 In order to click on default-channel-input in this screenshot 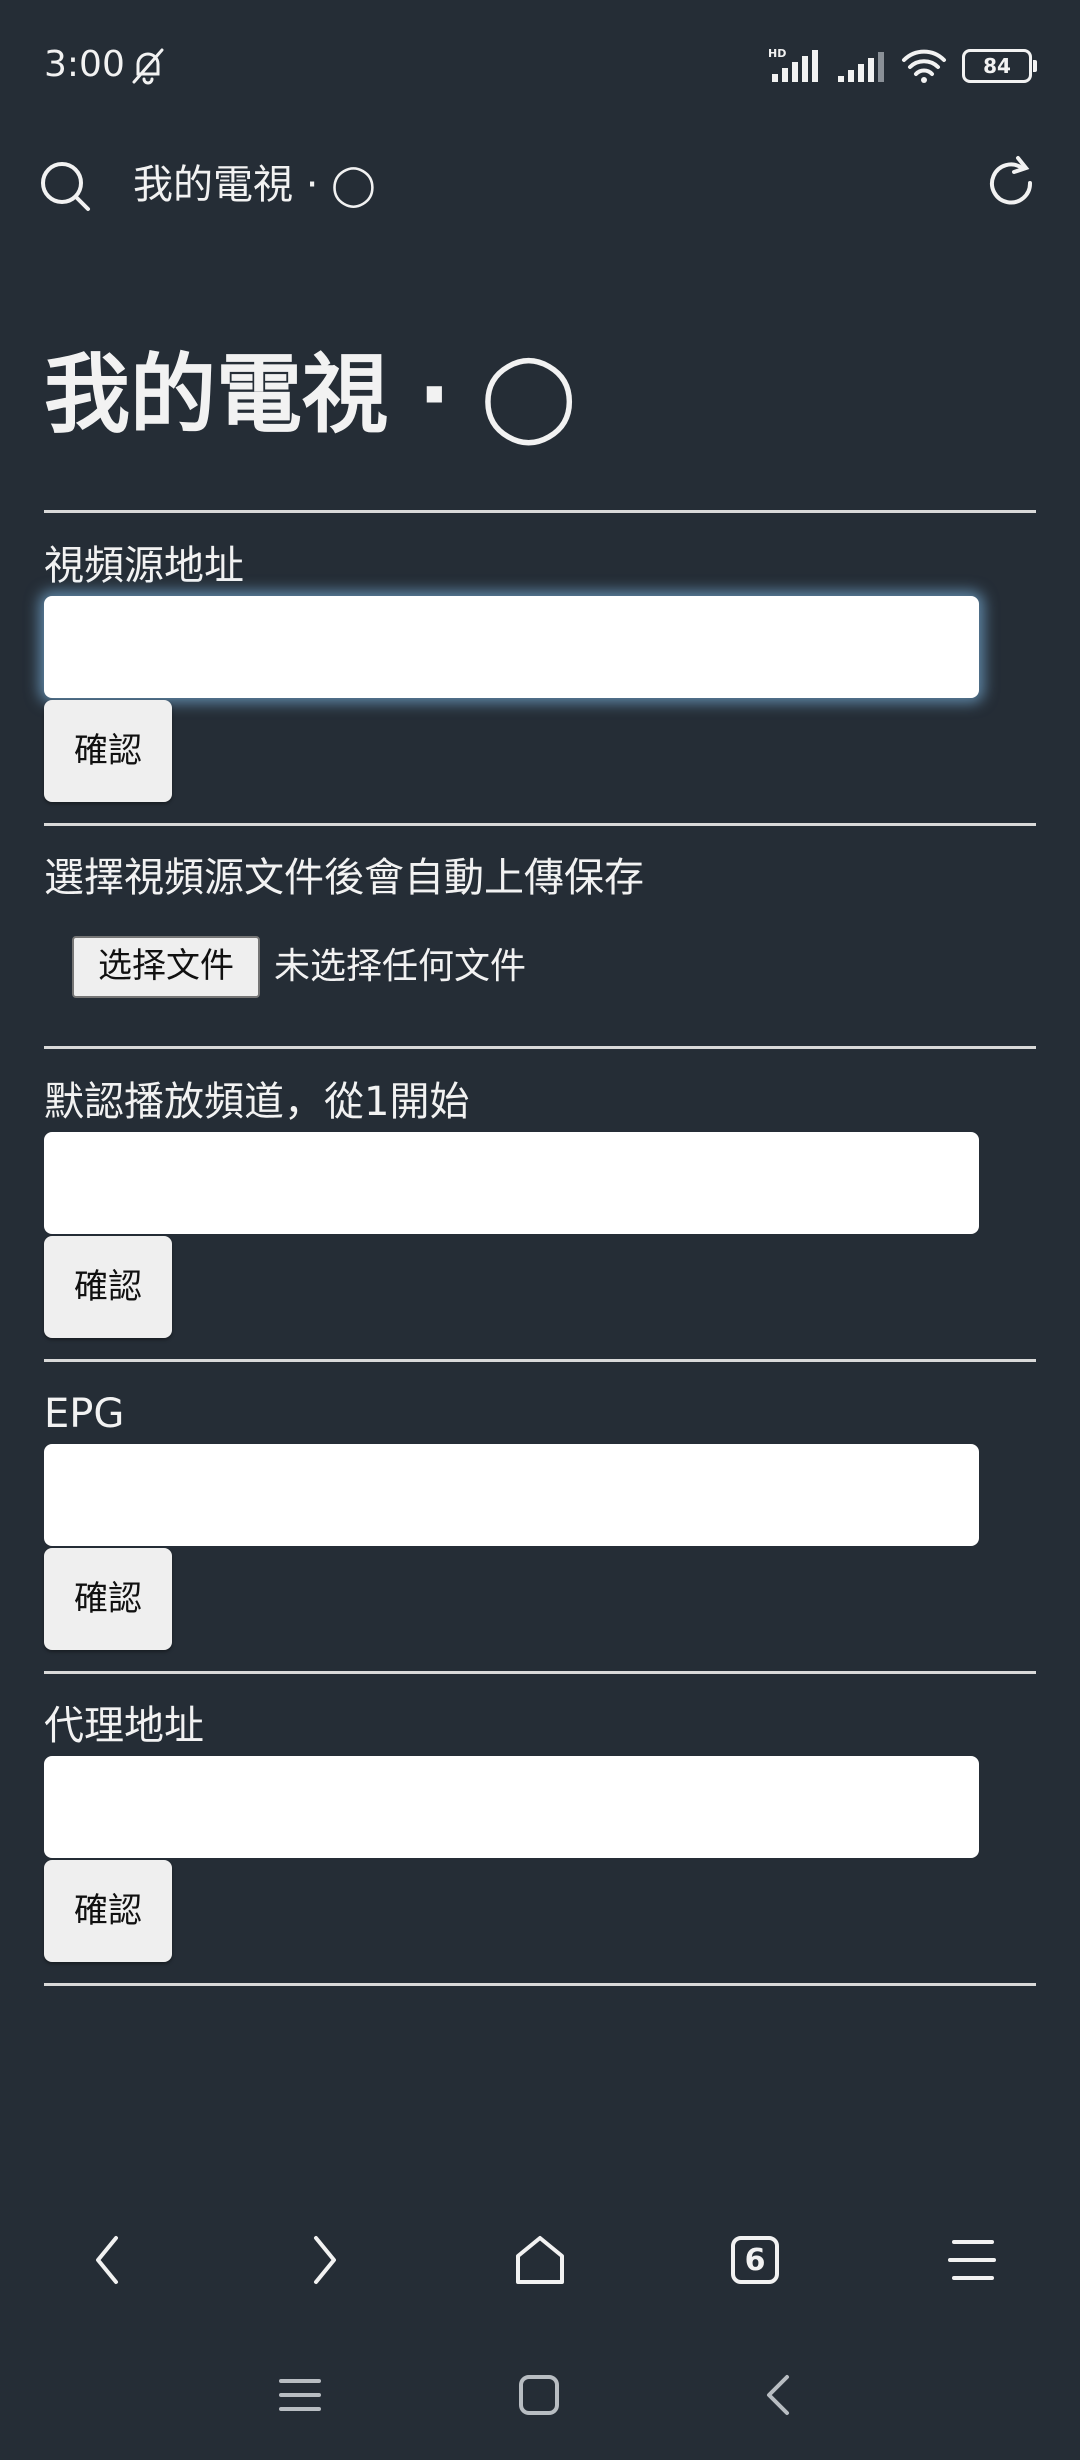, I will do `click(511, 1183)`.